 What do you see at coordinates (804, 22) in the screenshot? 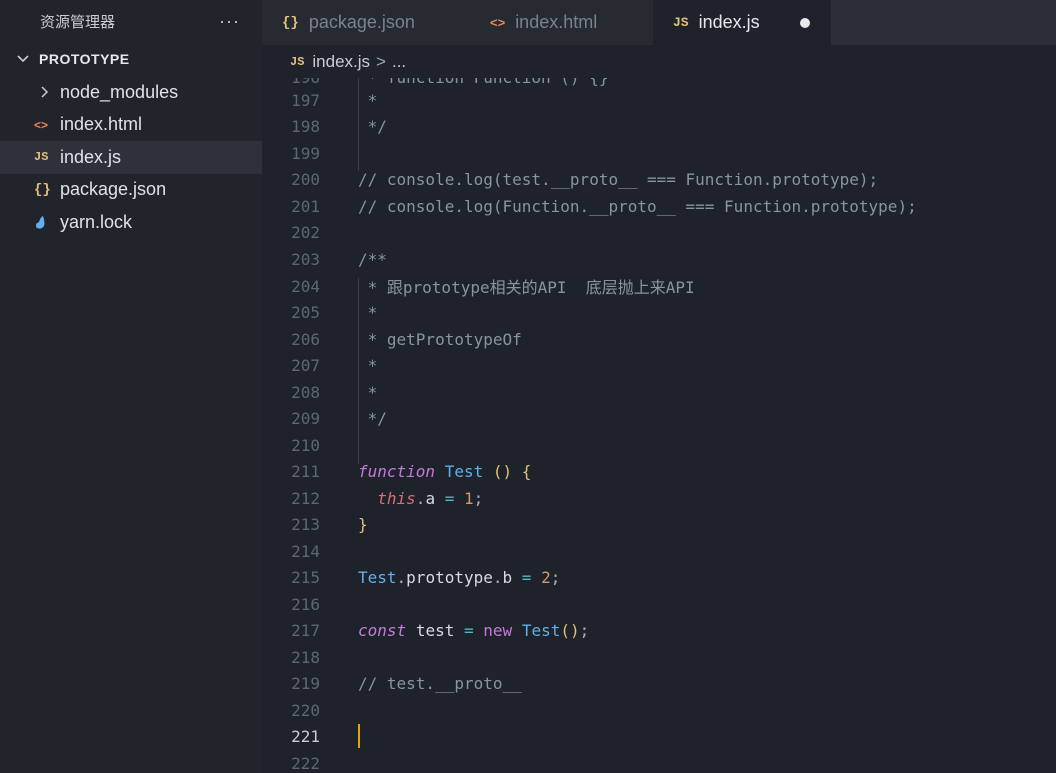
I see `unsaved-dot-icon` at bounding box center [804, 22].